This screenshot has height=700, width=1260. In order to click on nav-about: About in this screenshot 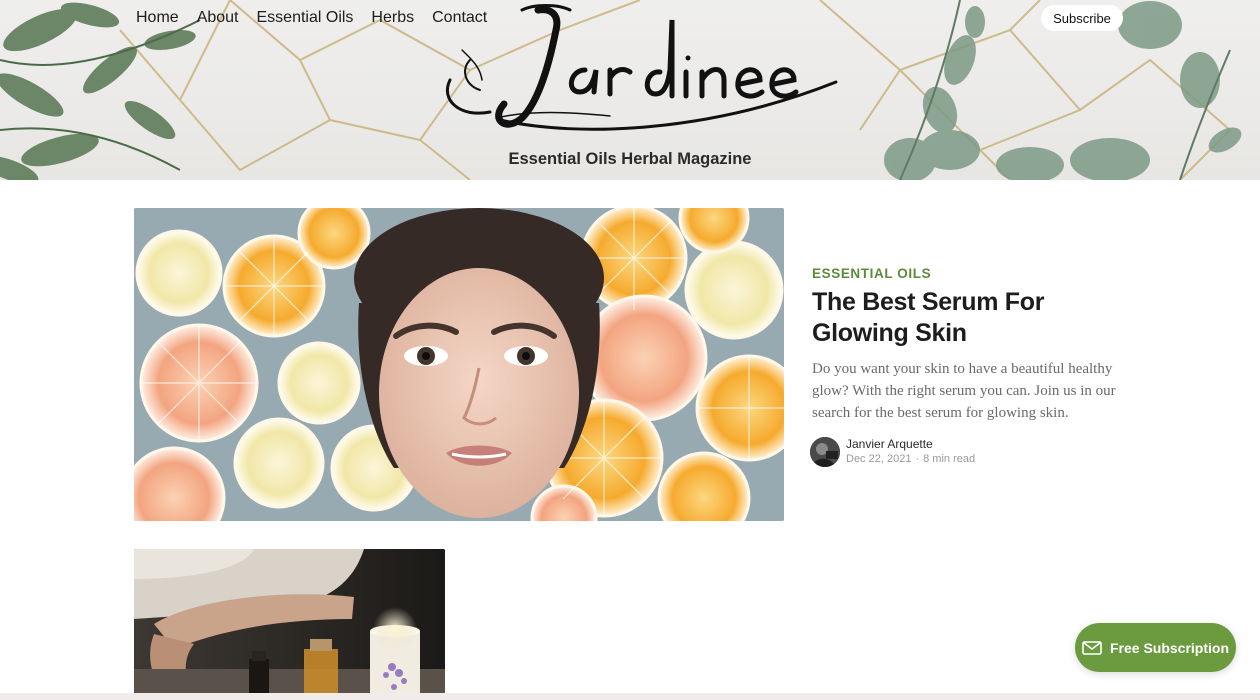, I will do `click(218, 18)`.